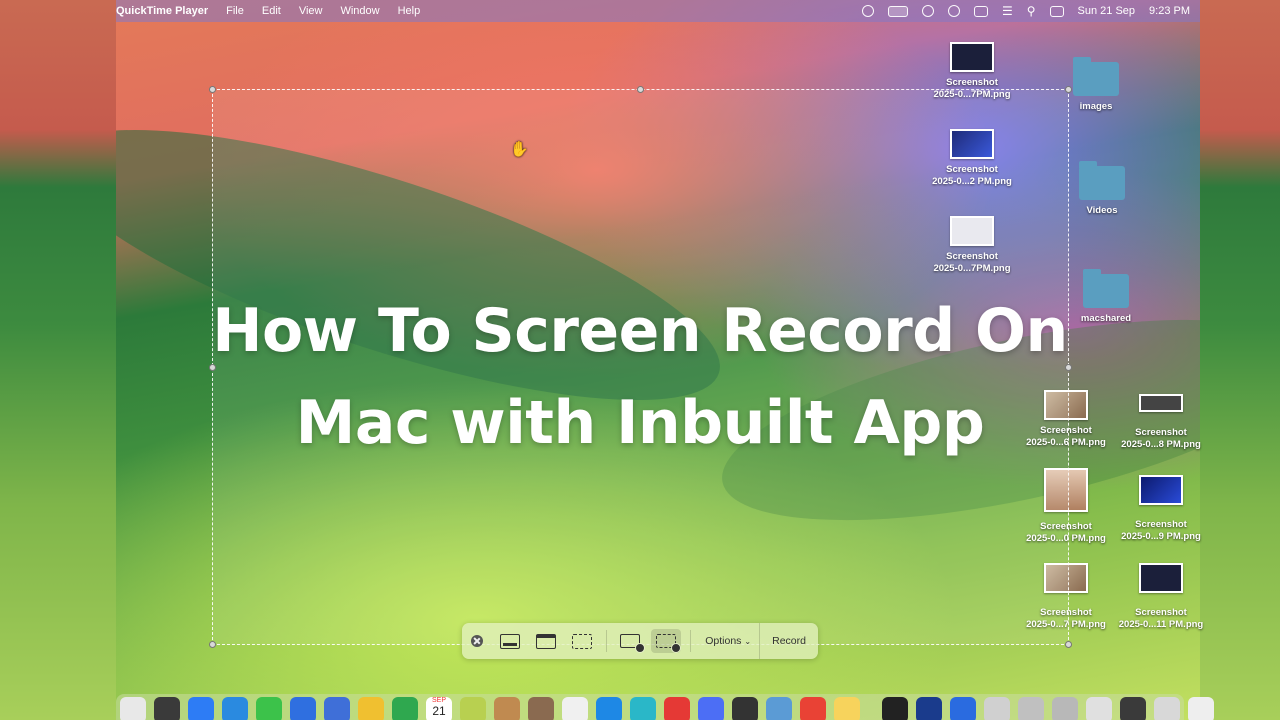  What do you see at coordinates (519, 149) in the screenshot?
I see `hand-cursor-icon: ✋` at bounding box center [519, 149].